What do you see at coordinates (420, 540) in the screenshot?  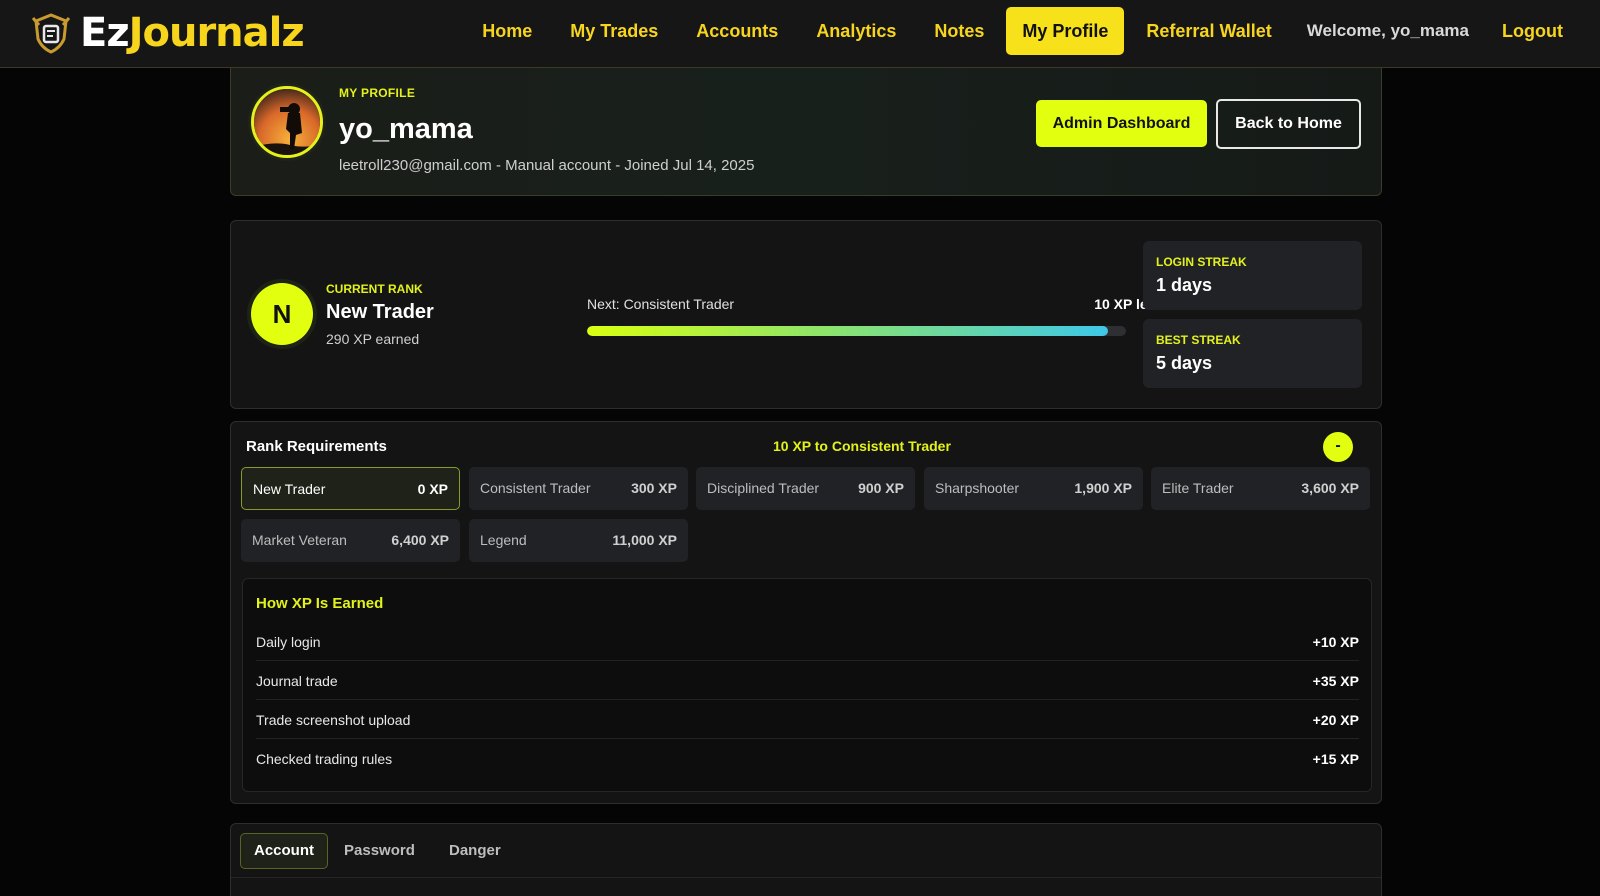 I see `tier-xp: 6,400 XP` at bounding box center [420, 540].